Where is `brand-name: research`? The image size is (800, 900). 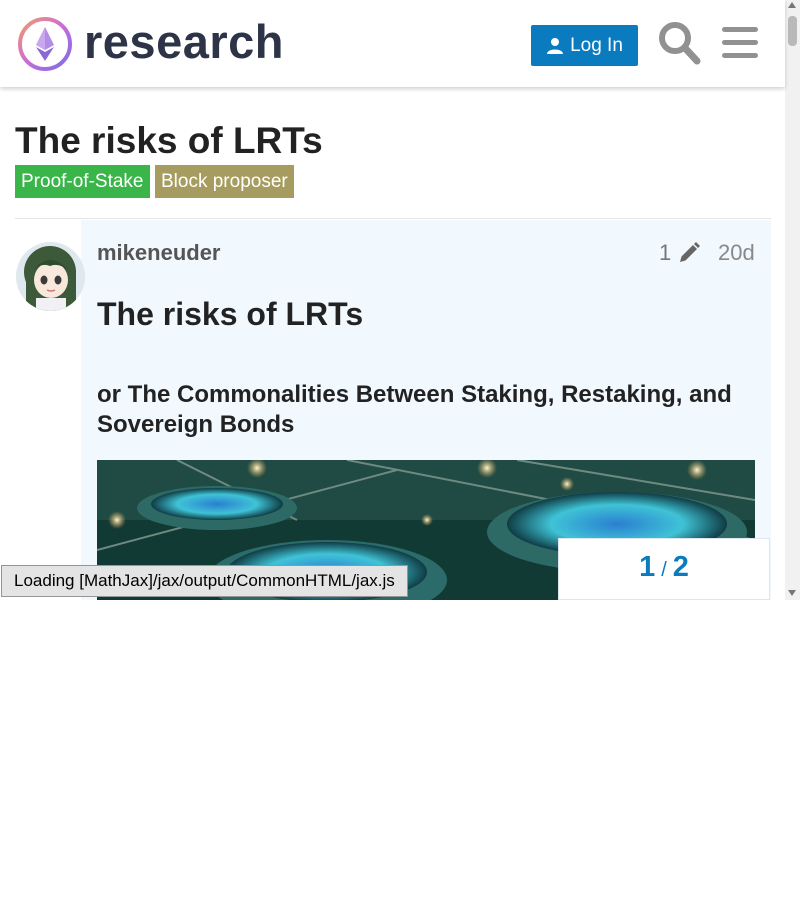
brand-name: research is located at coordinates (184, 41).